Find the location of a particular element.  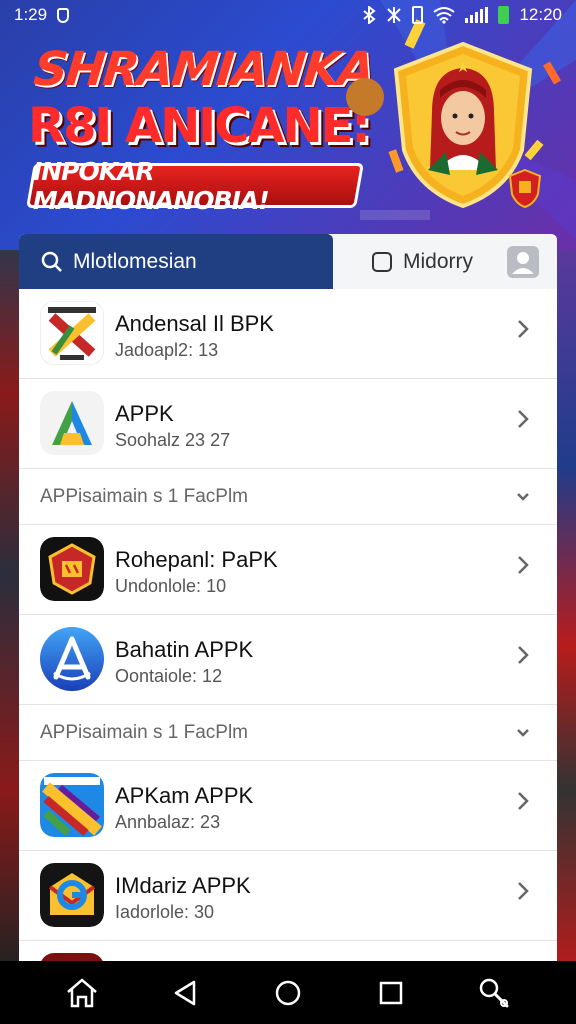

home-icon is located at coordinates (81, 992).